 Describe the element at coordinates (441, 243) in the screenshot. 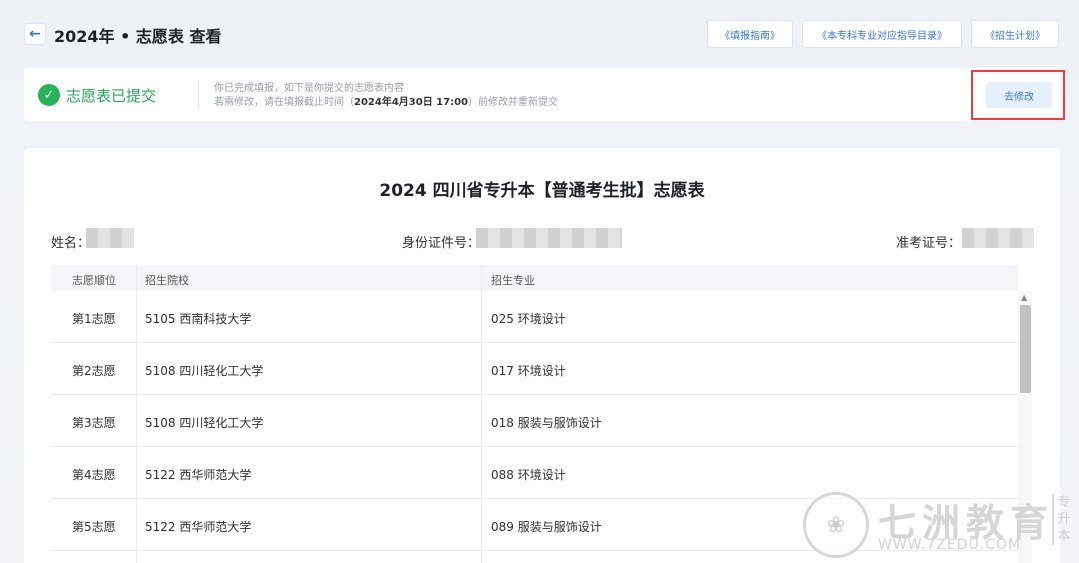

I see `id-label: 身份证件号：` at that location.